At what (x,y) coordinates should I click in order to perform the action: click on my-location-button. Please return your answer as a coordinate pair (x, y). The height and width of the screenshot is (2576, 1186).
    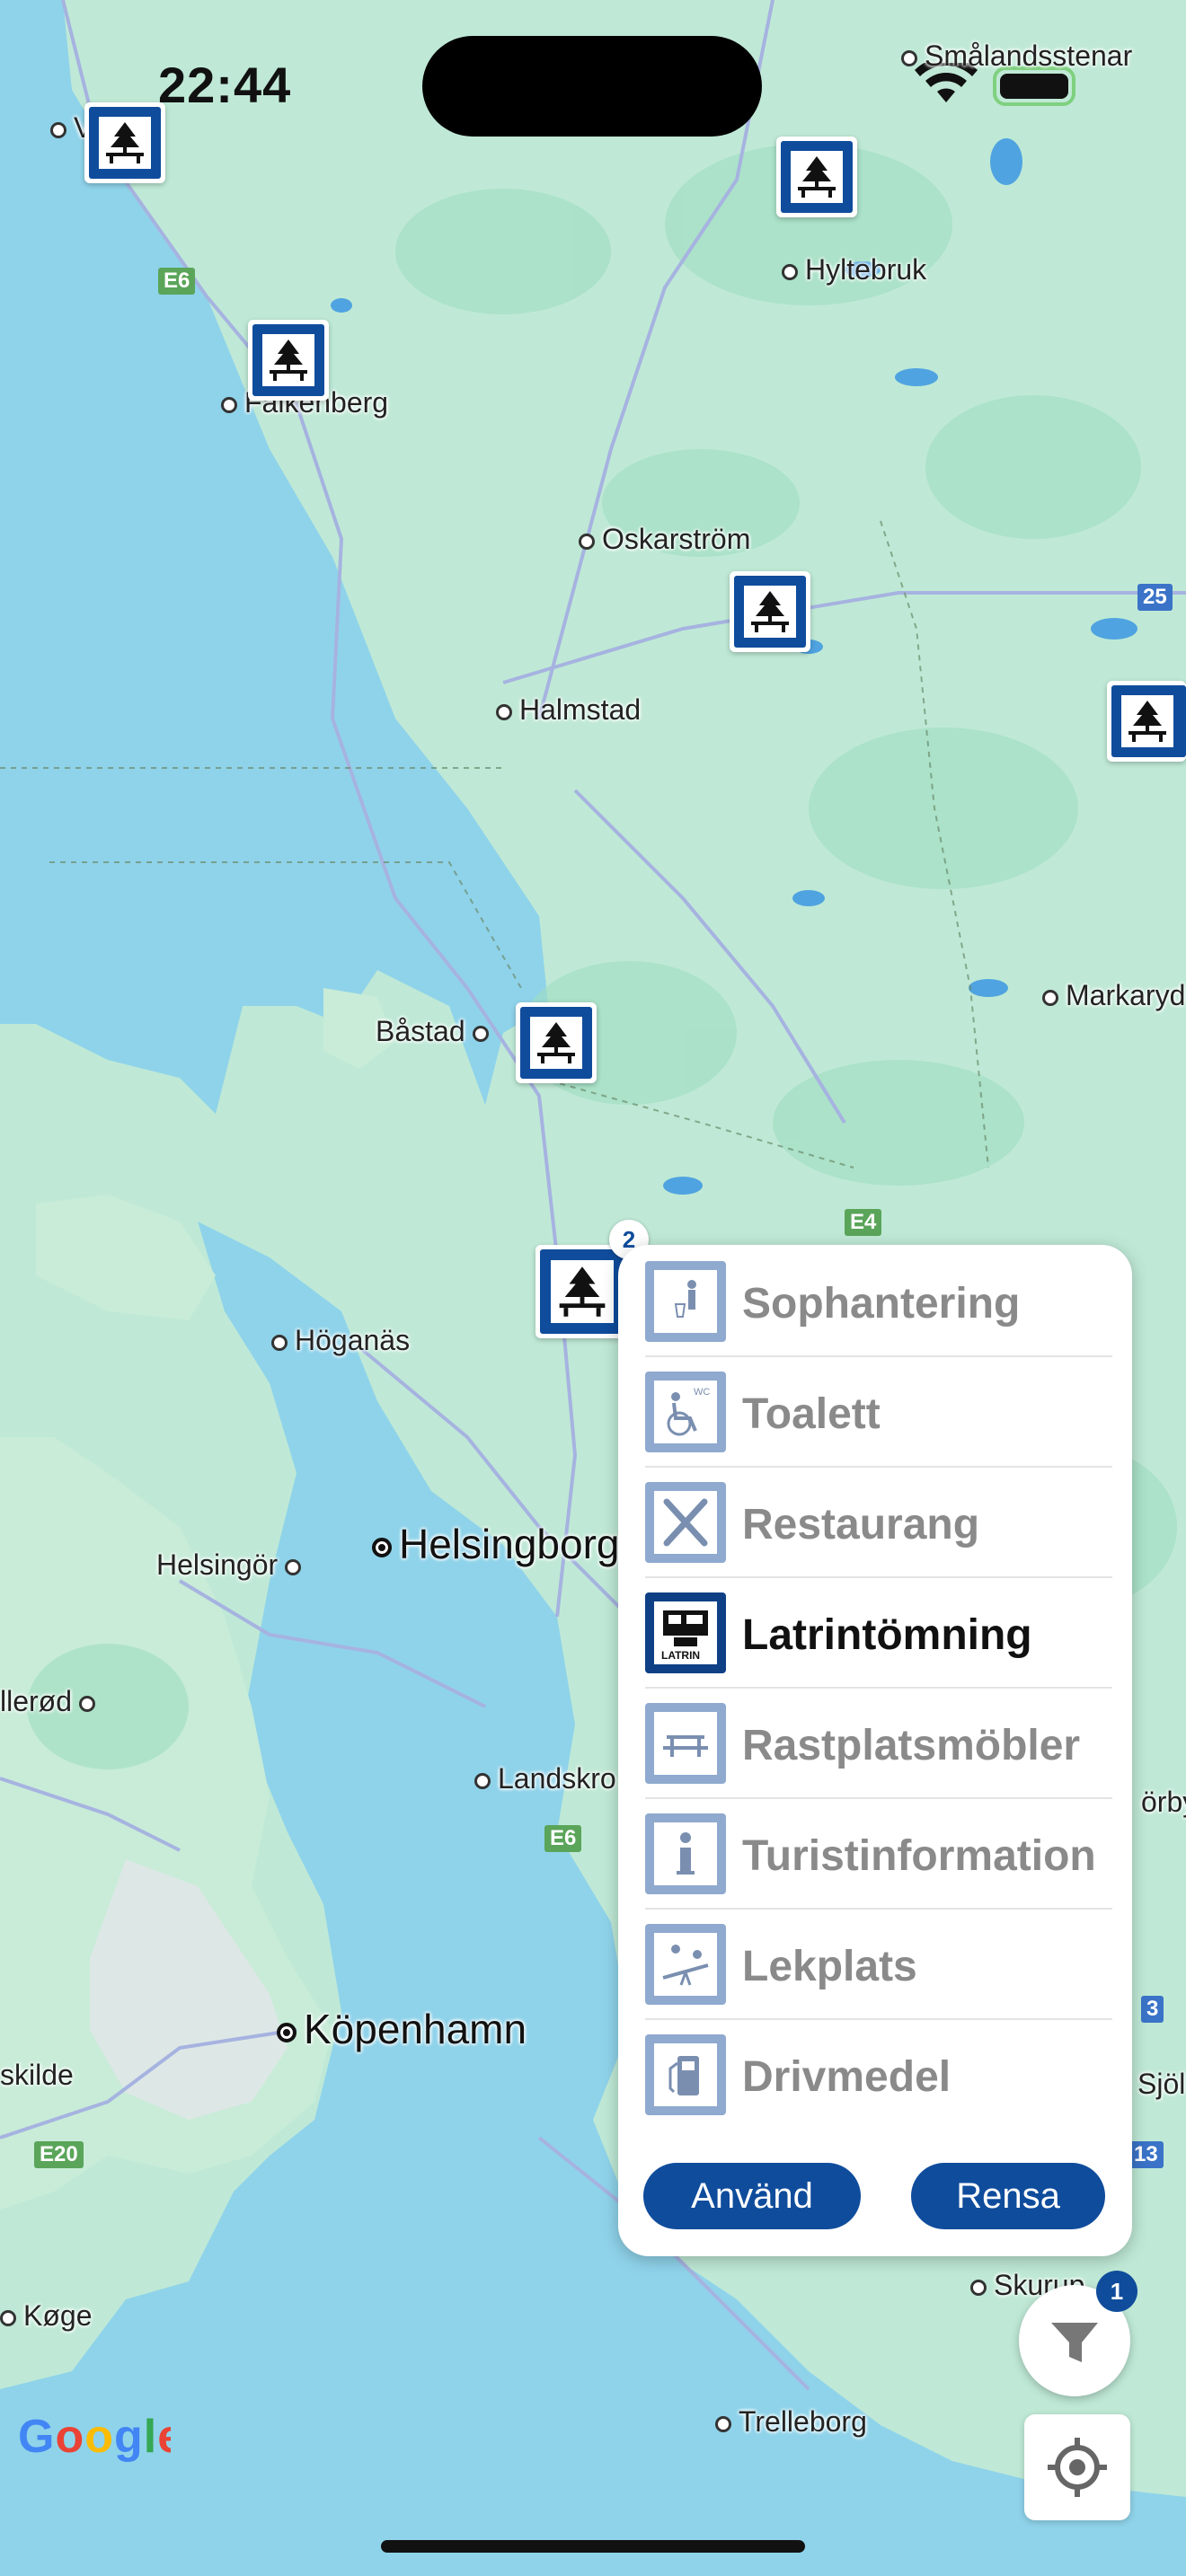
    Looking at the image, I should click on (1077, 2467).